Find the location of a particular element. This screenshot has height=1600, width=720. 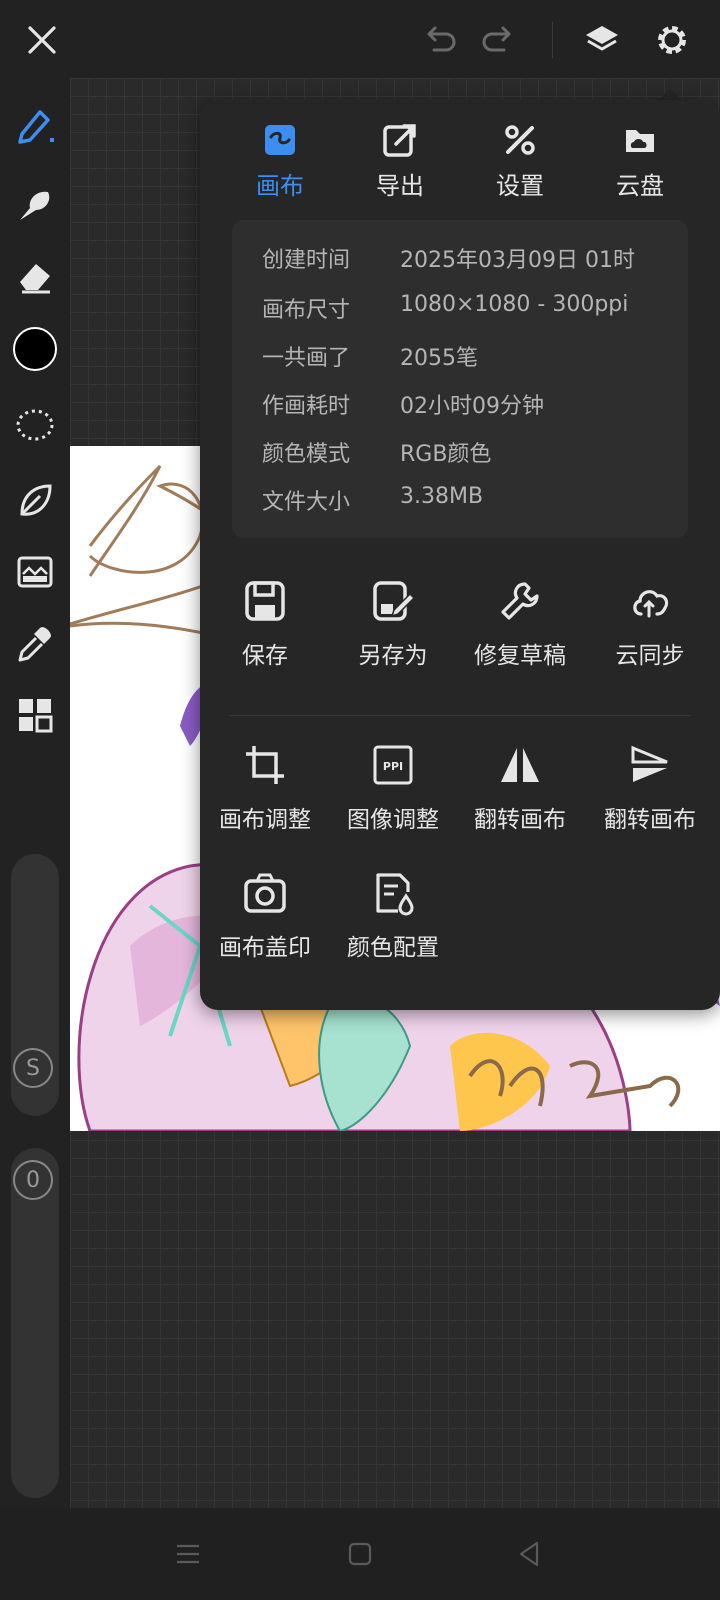

info-value: 1080×1080 - 300ppi is located at coordinates (514, 304).